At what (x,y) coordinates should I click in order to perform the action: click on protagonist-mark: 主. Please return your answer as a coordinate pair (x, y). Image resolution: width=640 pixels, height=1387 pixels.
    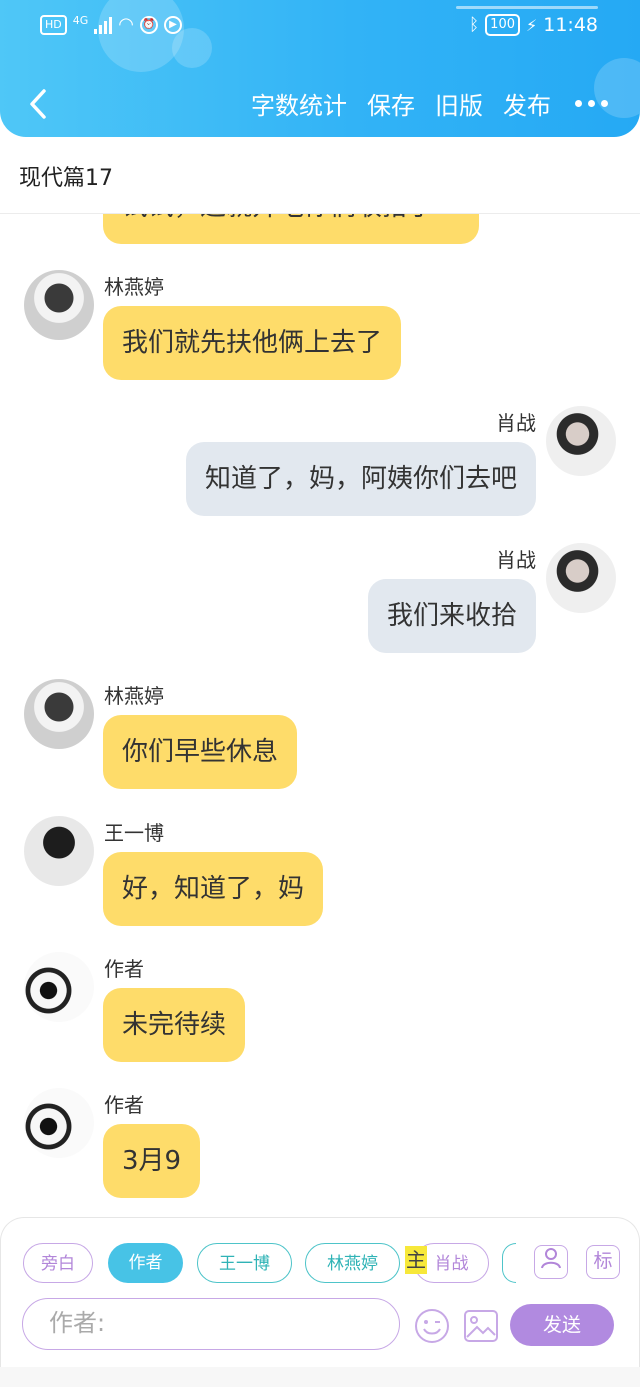
    Looking at the image, I should click on (416, 1260).